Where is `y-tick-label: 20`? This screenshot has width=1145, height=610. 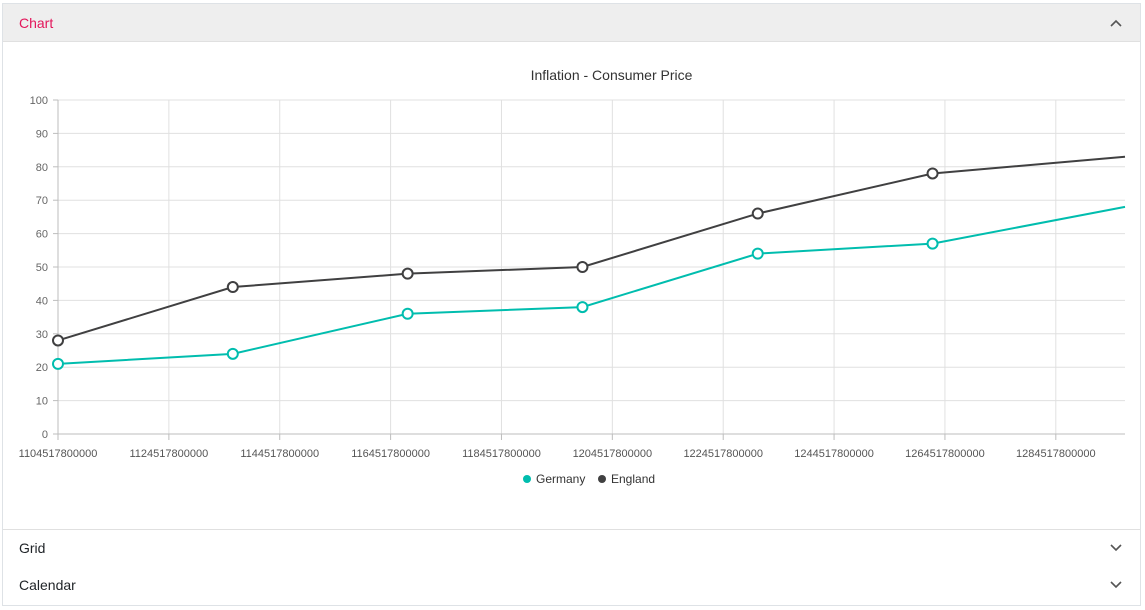
y-tick-label: 20 is located at coordinates (42, 368).